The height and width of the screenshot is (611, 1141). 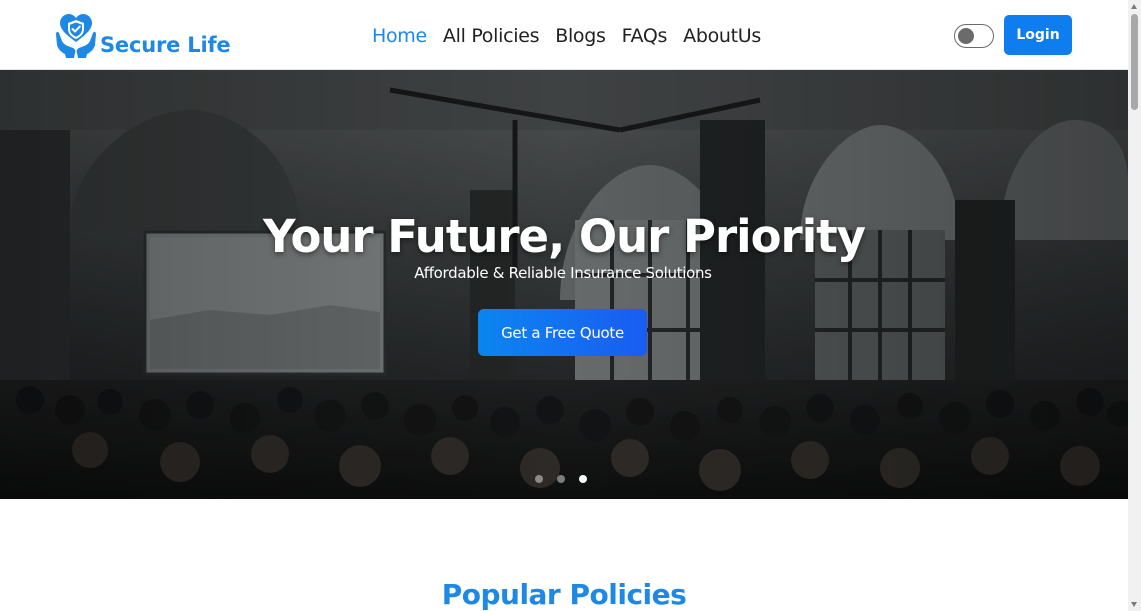 I want to click on scroll-thumb, so click(x=1134, y=62).